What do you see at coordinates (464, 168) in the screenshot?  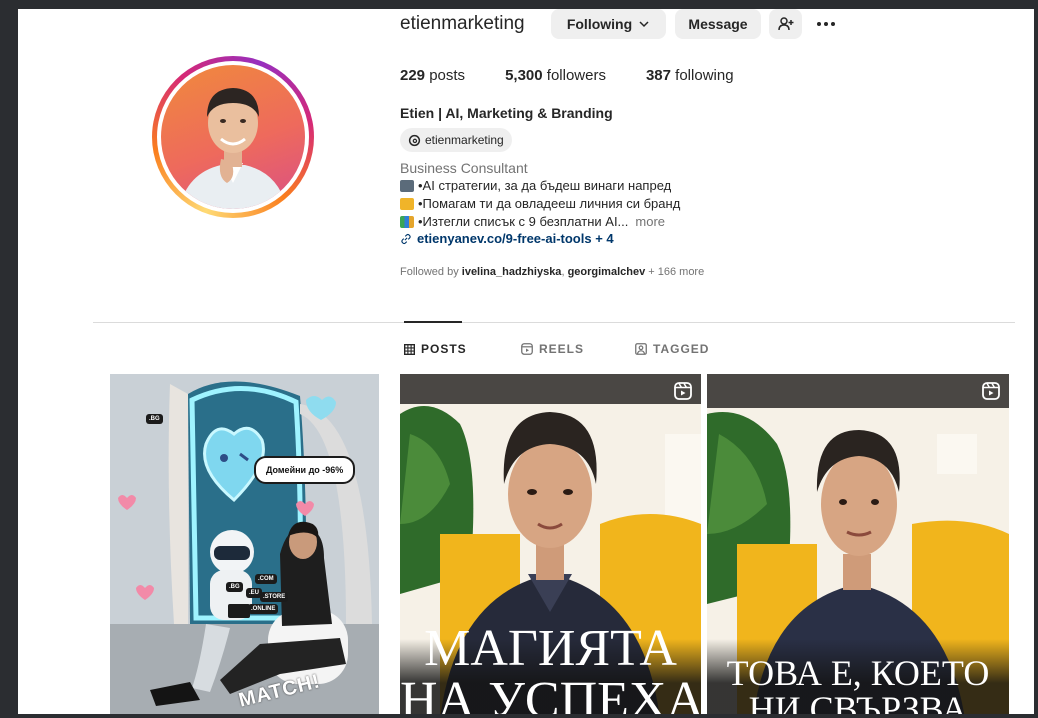 I see `profile-category: Business Consultant` at bounding box center [464, 168].